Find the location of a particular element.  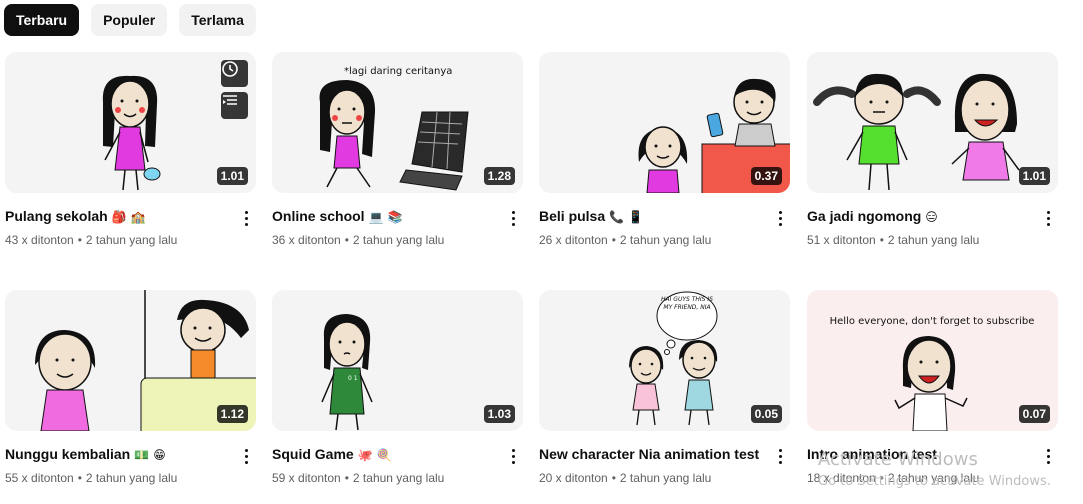

title-emoji: 💻 📚 is located at coordinates (385, 217).